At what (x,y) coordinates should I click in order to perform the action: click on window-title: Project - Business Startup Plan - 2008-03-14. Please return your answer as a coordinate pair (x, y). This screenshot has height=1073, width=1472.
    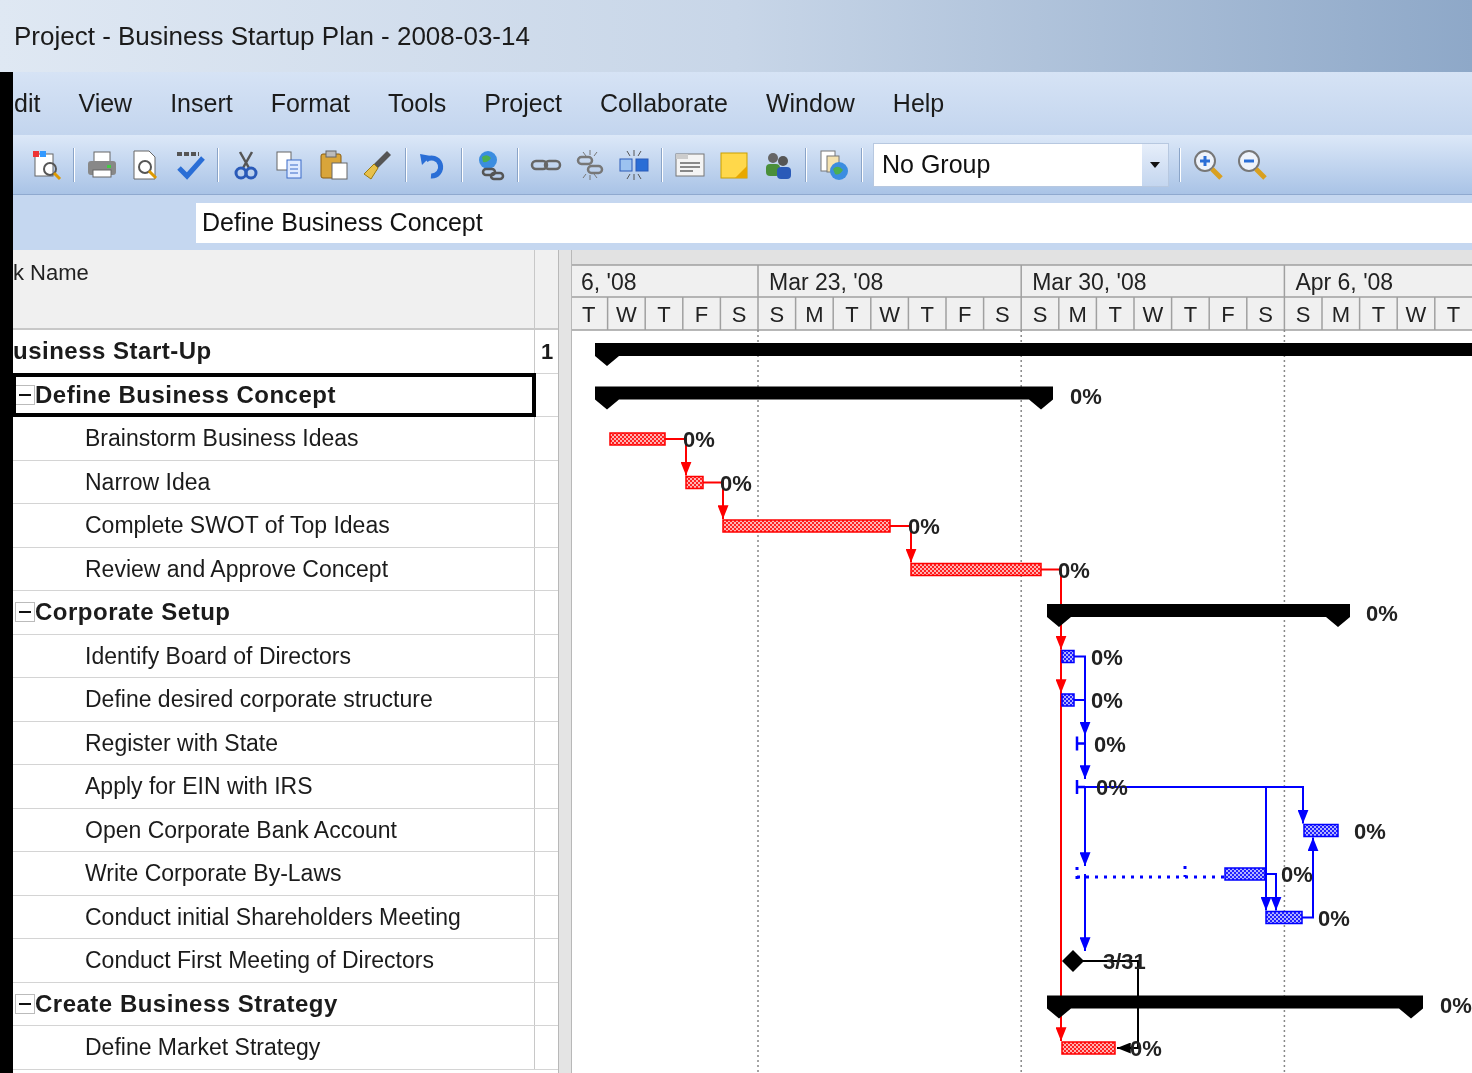
    Looking at the image, I should click on (272, 36).